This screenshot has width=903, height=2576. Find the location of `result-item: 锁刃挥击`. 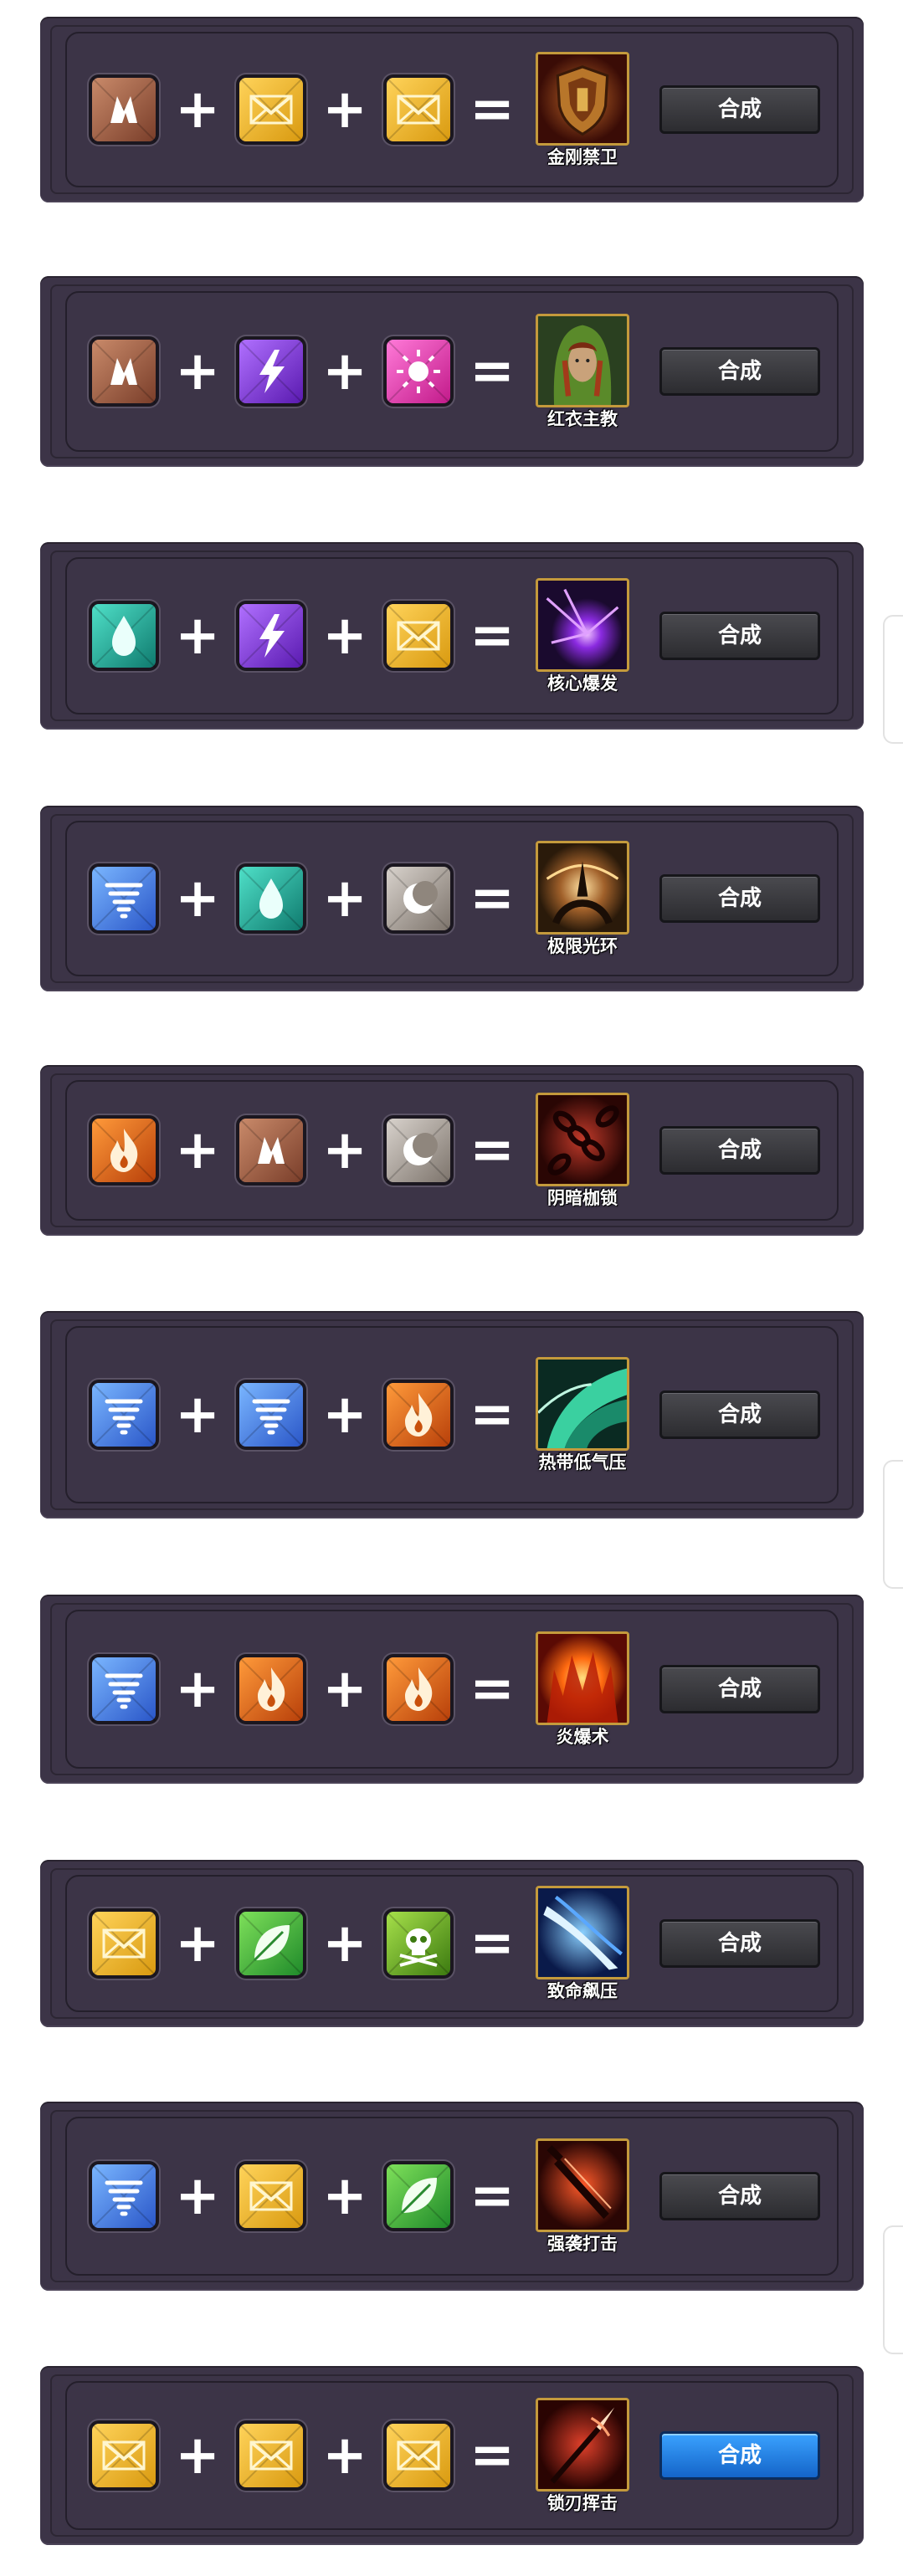

result-item: 锁刃挥击 is located at coordinates (583, 2456).